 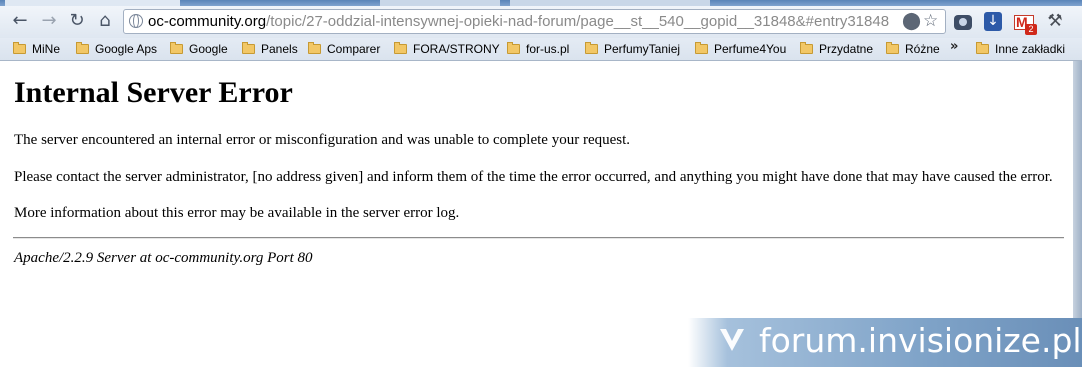 I want to click on other-bookmarks-folder: Inne zakładki, so click(x=1020, y=49).